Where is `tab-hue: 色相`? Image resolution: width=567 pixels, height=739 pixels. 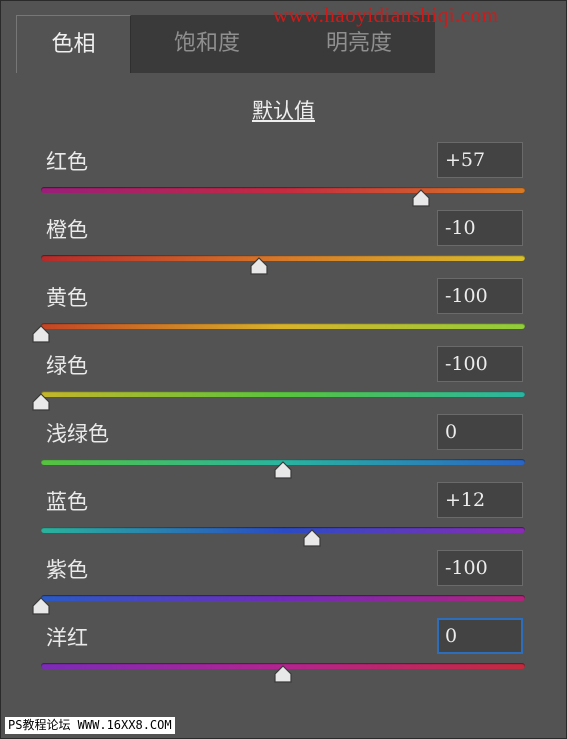
tab-hue: 色相 is located at coordinates (73, 44).